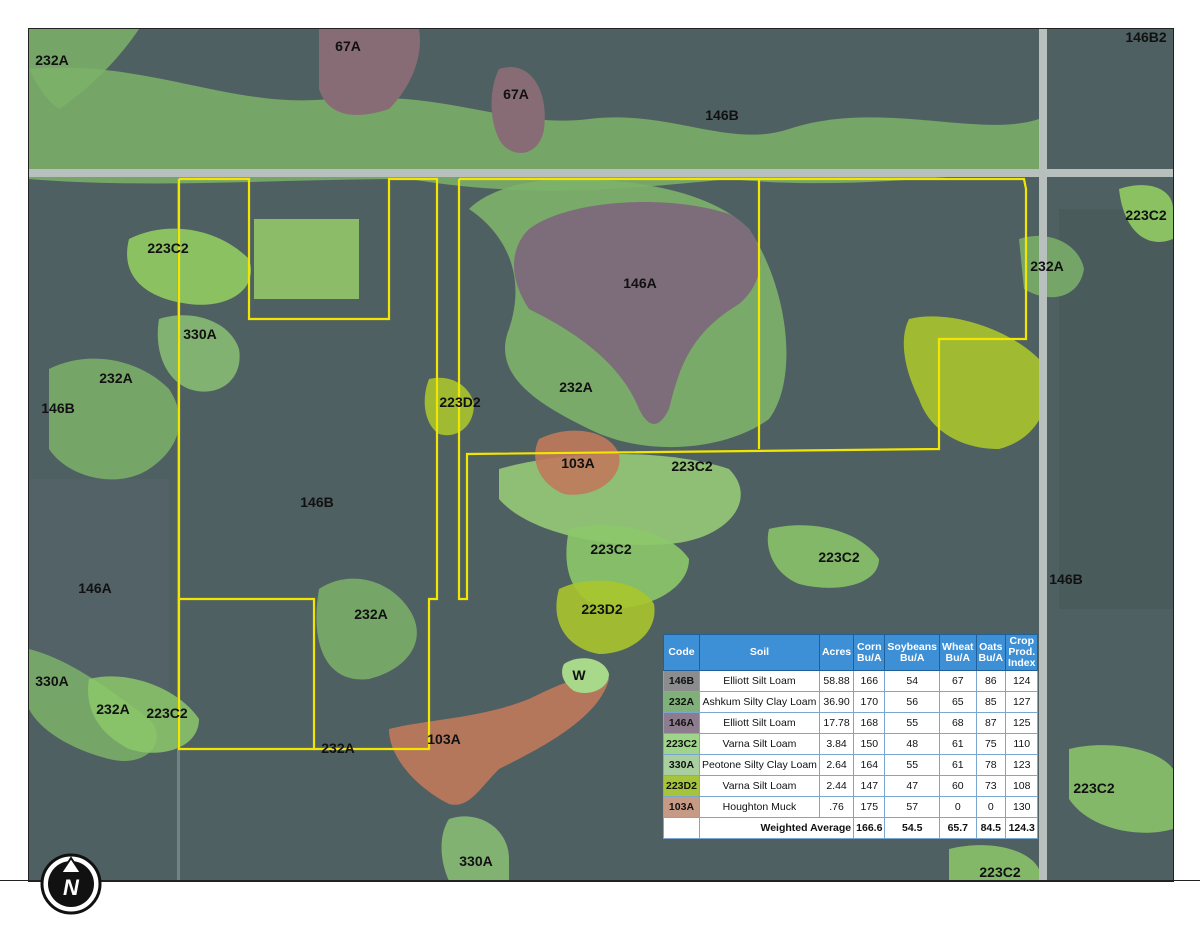 The height and width of the screenshot is (928, 1200). Describe the element at coordinates (869, 652) in the screenshot. I see `header-corn: Corn Bu/A` at that location.